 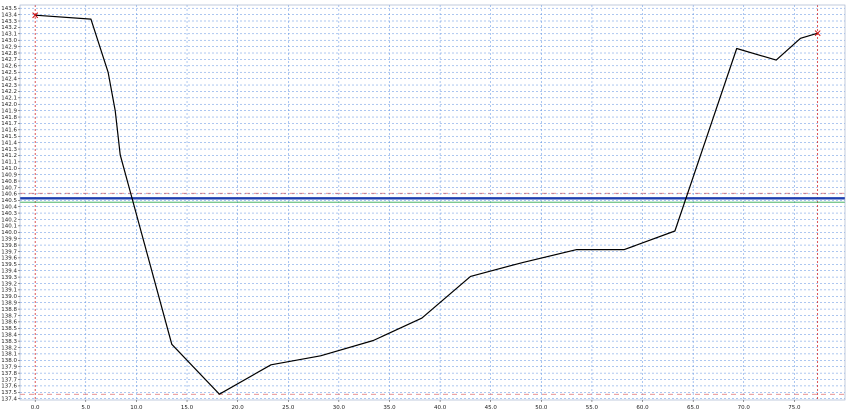 What do you see at coordinates (491, 408) in the screenshot?
I see `x-tick-label: 45.0` at bounding box center [491, 408].